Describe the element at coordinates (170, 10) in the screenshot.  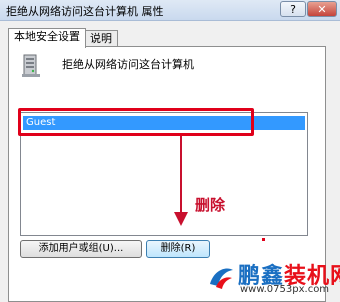
I see `title-bar: 拒绝从网络访问这台计算机 属性 ? ✕` at that location.